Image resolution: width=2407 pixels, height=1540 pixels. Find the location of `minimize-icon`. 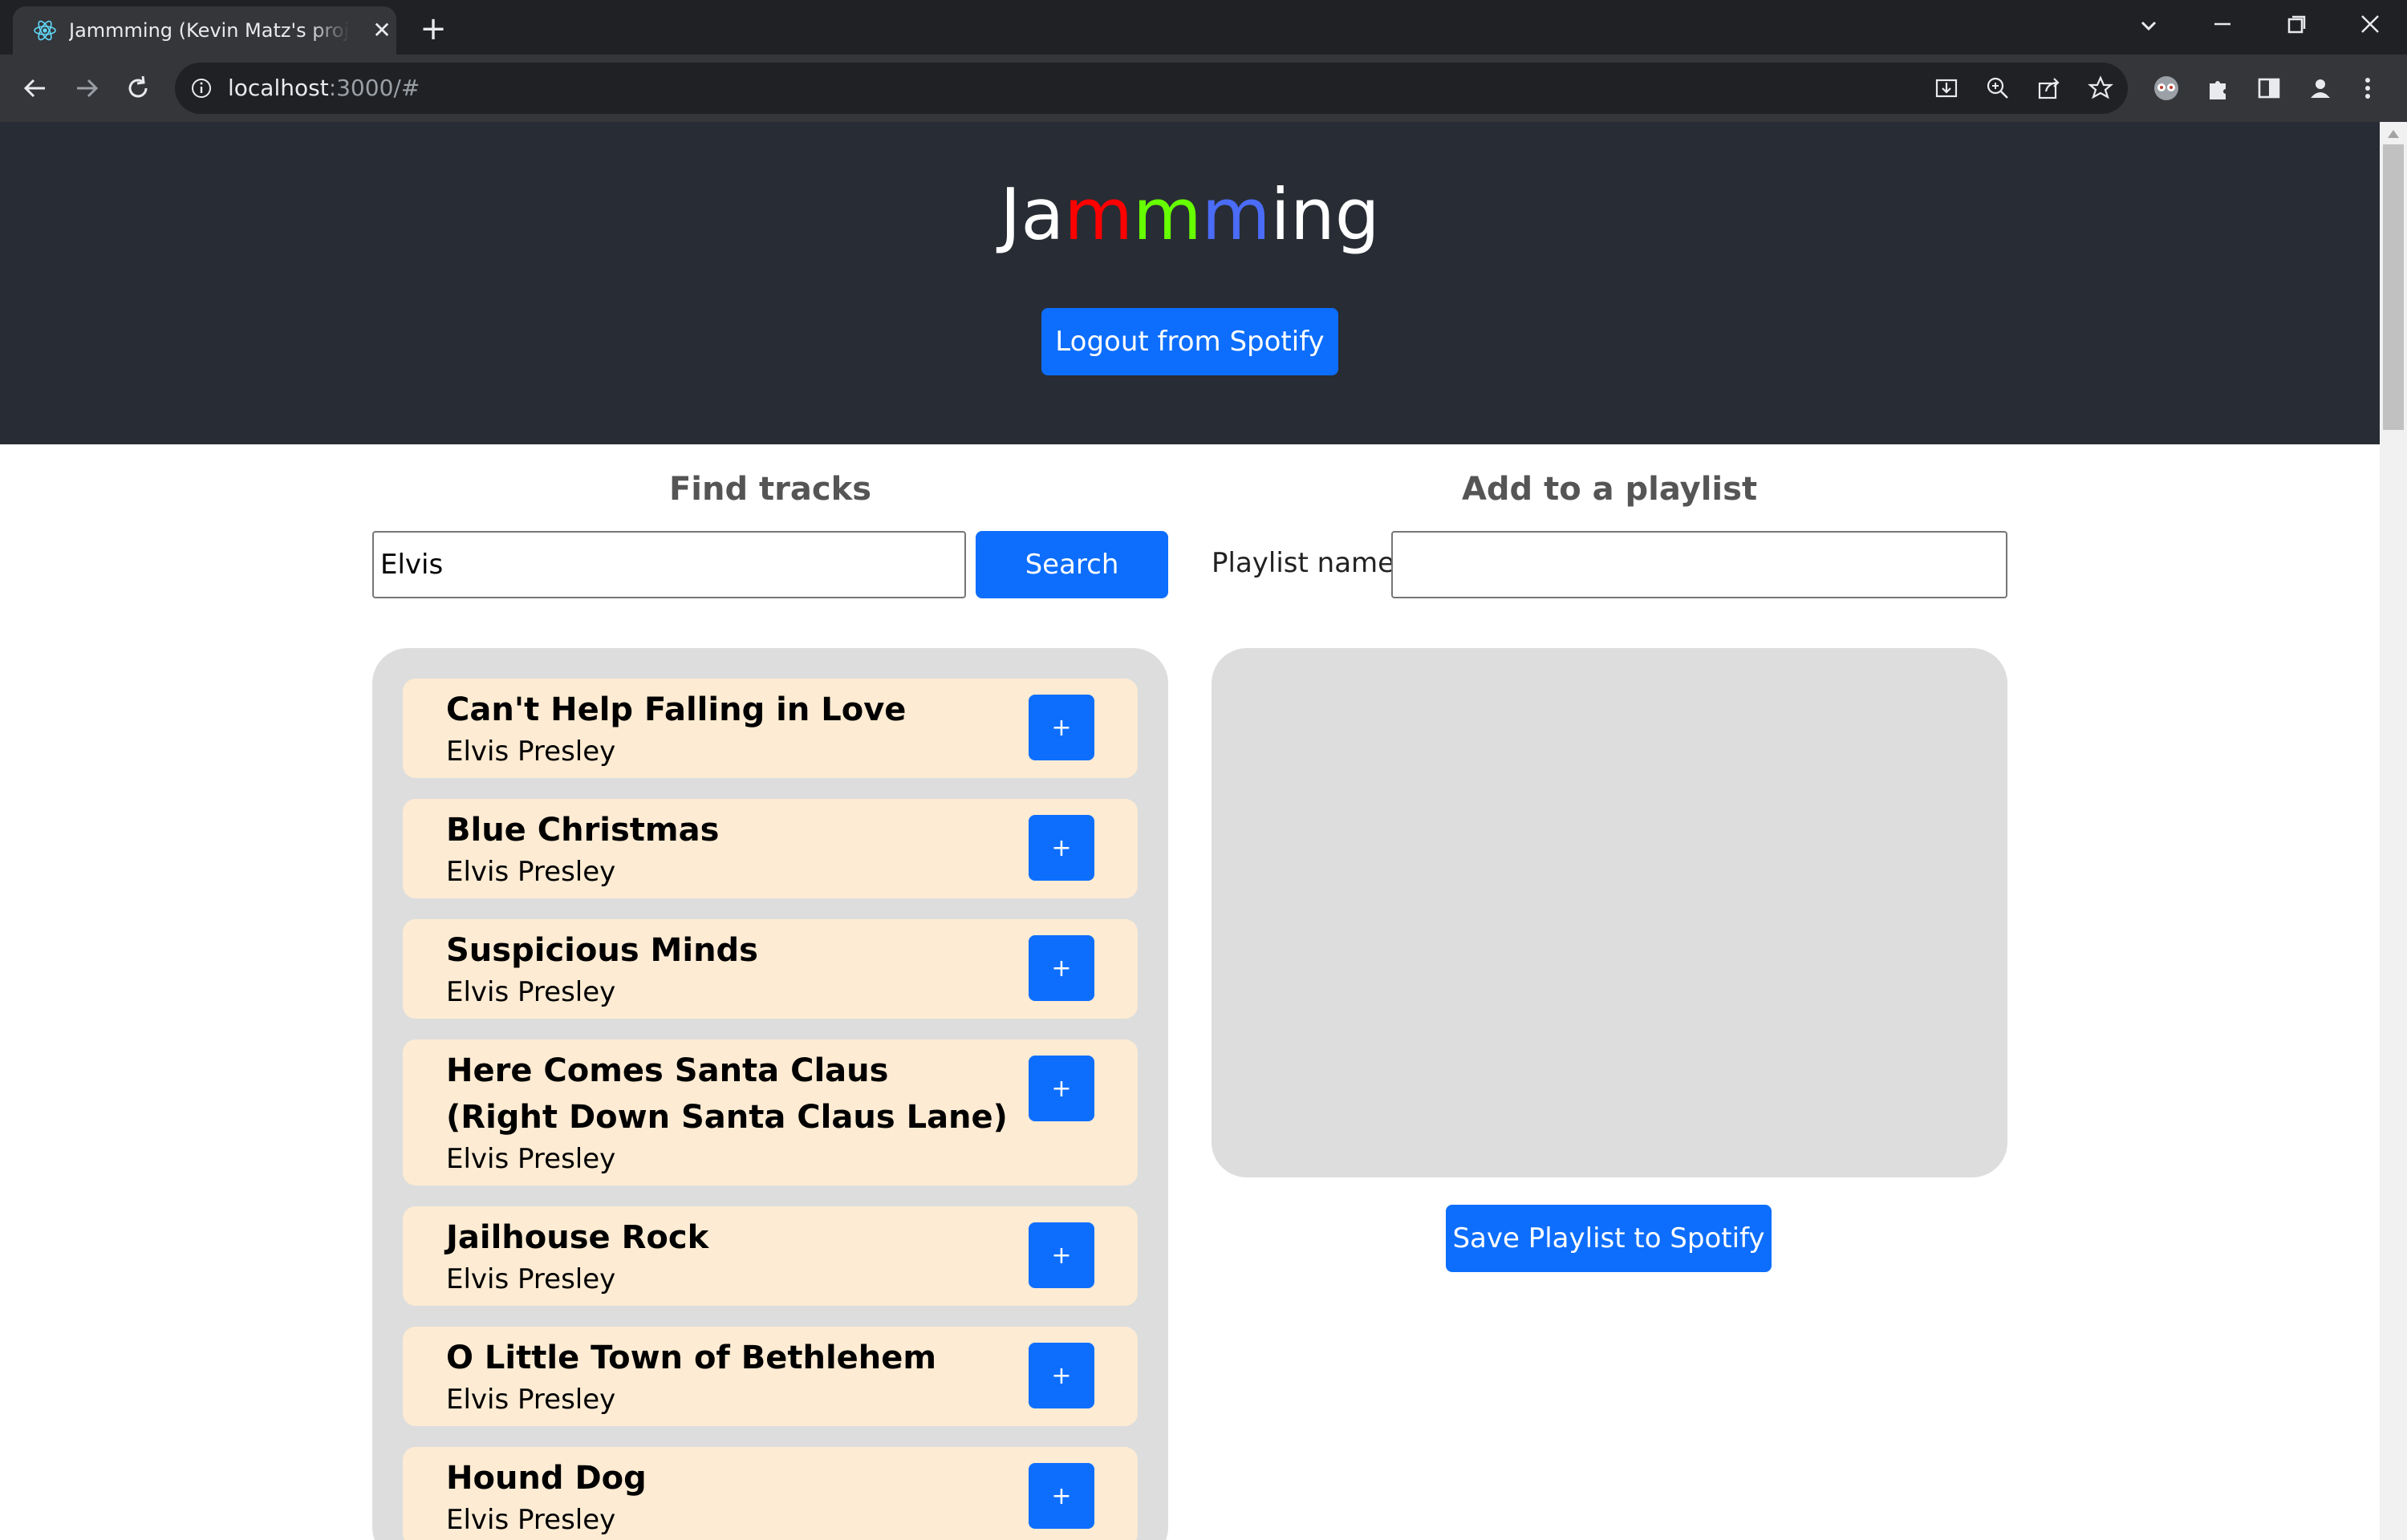

minimize-icon is located at coordinates (2223, 25).